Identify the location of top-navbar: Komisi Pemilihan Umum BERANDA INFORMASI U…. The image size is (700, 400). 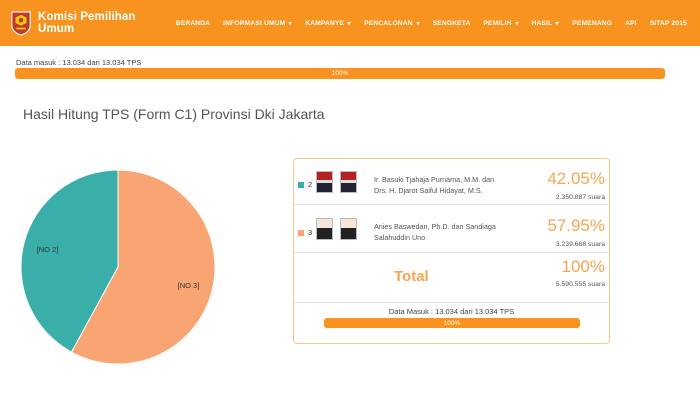
(350, 23).